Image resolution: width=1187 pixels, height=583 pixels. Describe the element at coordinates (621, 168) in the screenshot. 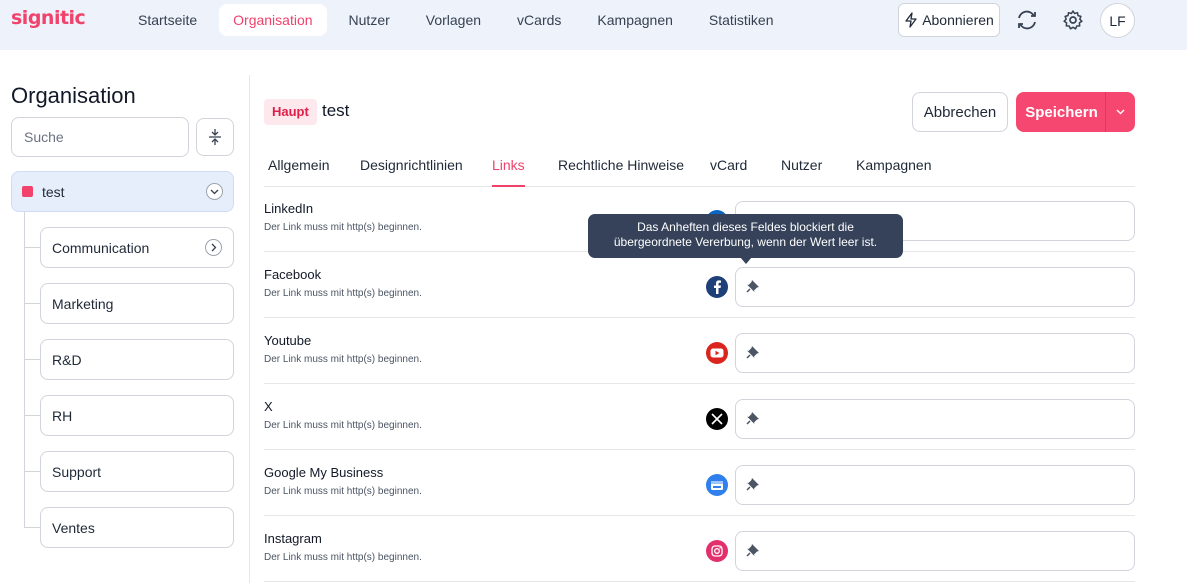

I see `tab-rechtliche-hinweise: Rechtliche Hinweise` at that location.